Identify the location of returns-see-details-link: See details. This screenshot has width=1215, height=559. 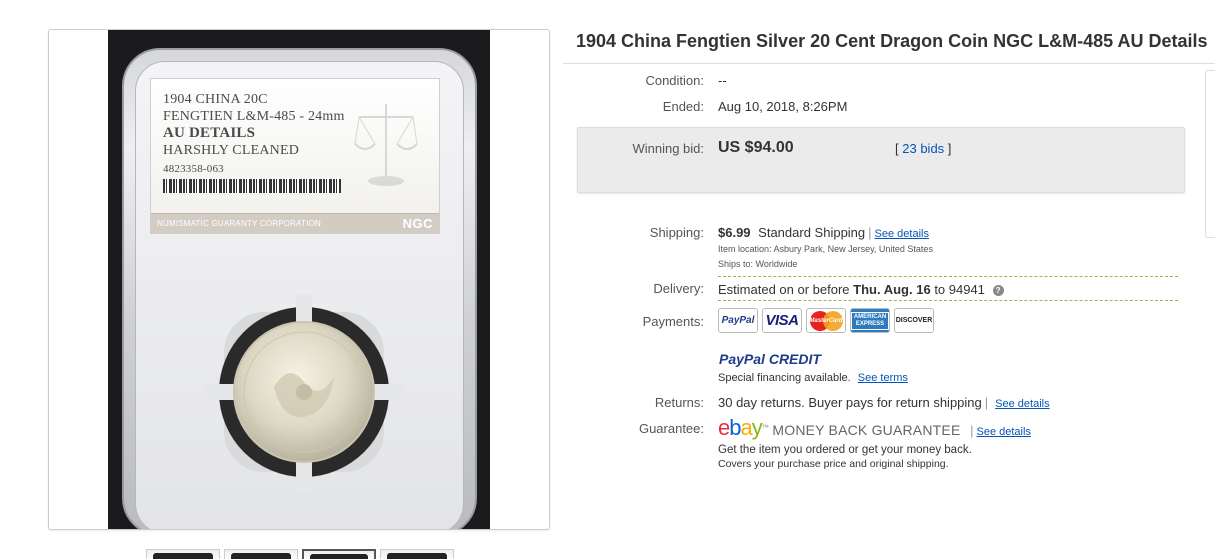
(1022, 404).